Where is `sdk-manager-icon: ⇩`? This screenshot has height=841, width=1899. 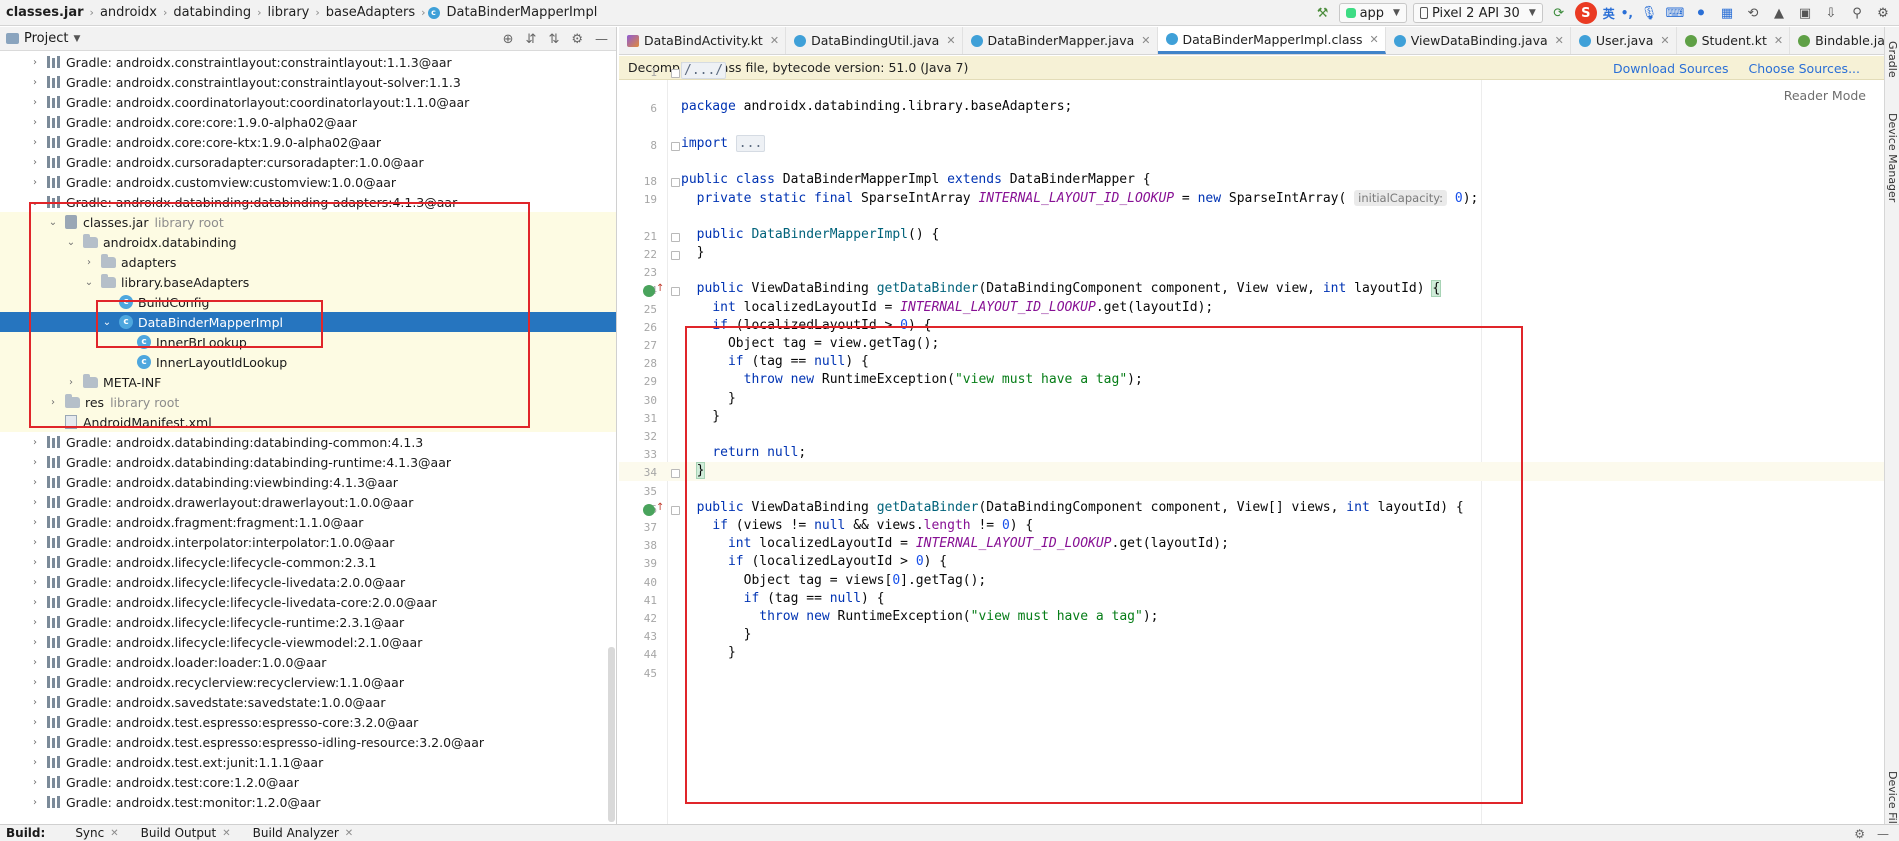 sdk-manager-icon: ⇩ is located at coordinates (1831, 13).